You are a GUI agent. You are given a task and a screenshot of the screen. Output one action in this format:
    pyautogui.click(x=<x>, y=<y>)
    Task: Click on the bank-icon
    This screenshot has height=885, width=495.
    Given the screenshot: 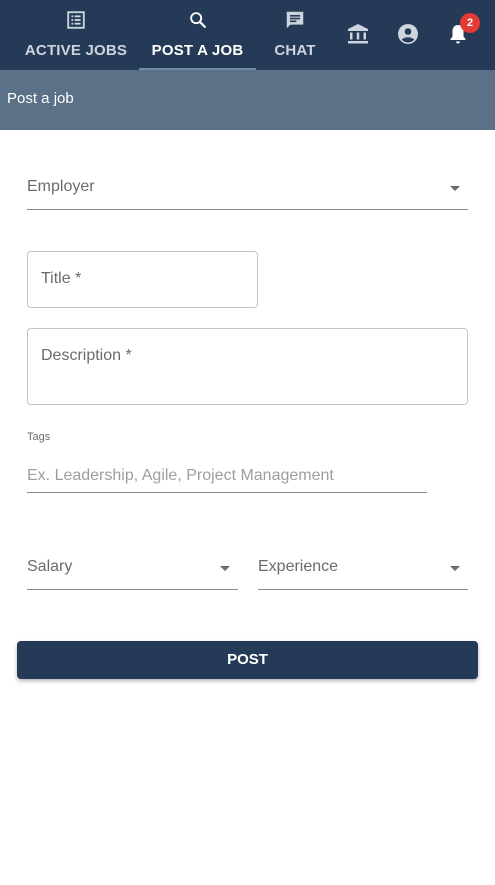 What is the action you would take?
    pyautogui.click(x=358, y=34)
    